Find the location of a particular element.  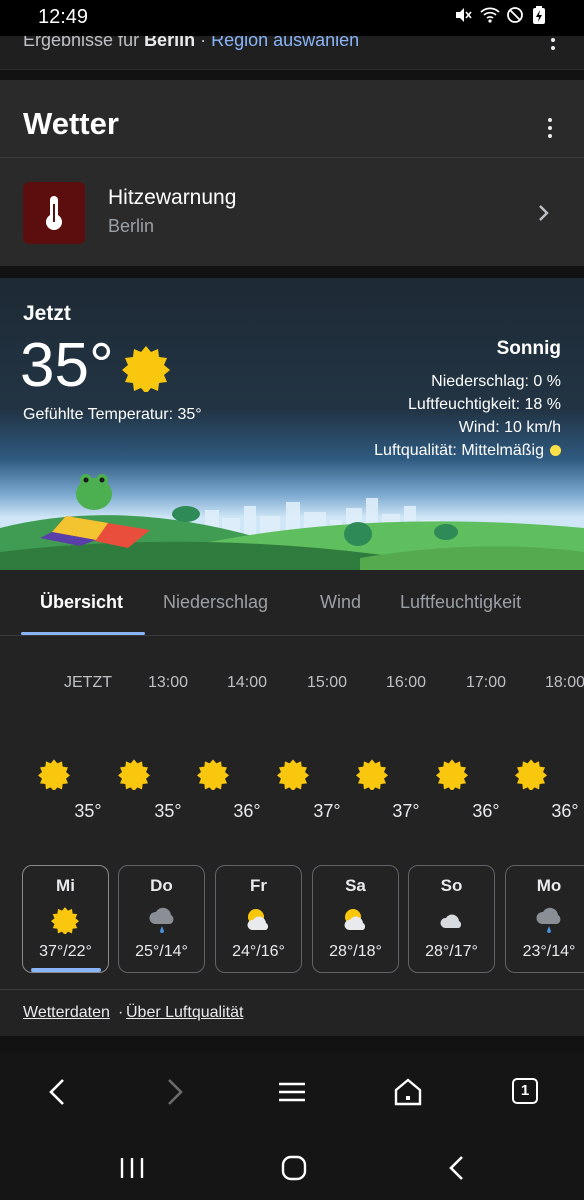

warning-badge is located at coordinates (54, 213).